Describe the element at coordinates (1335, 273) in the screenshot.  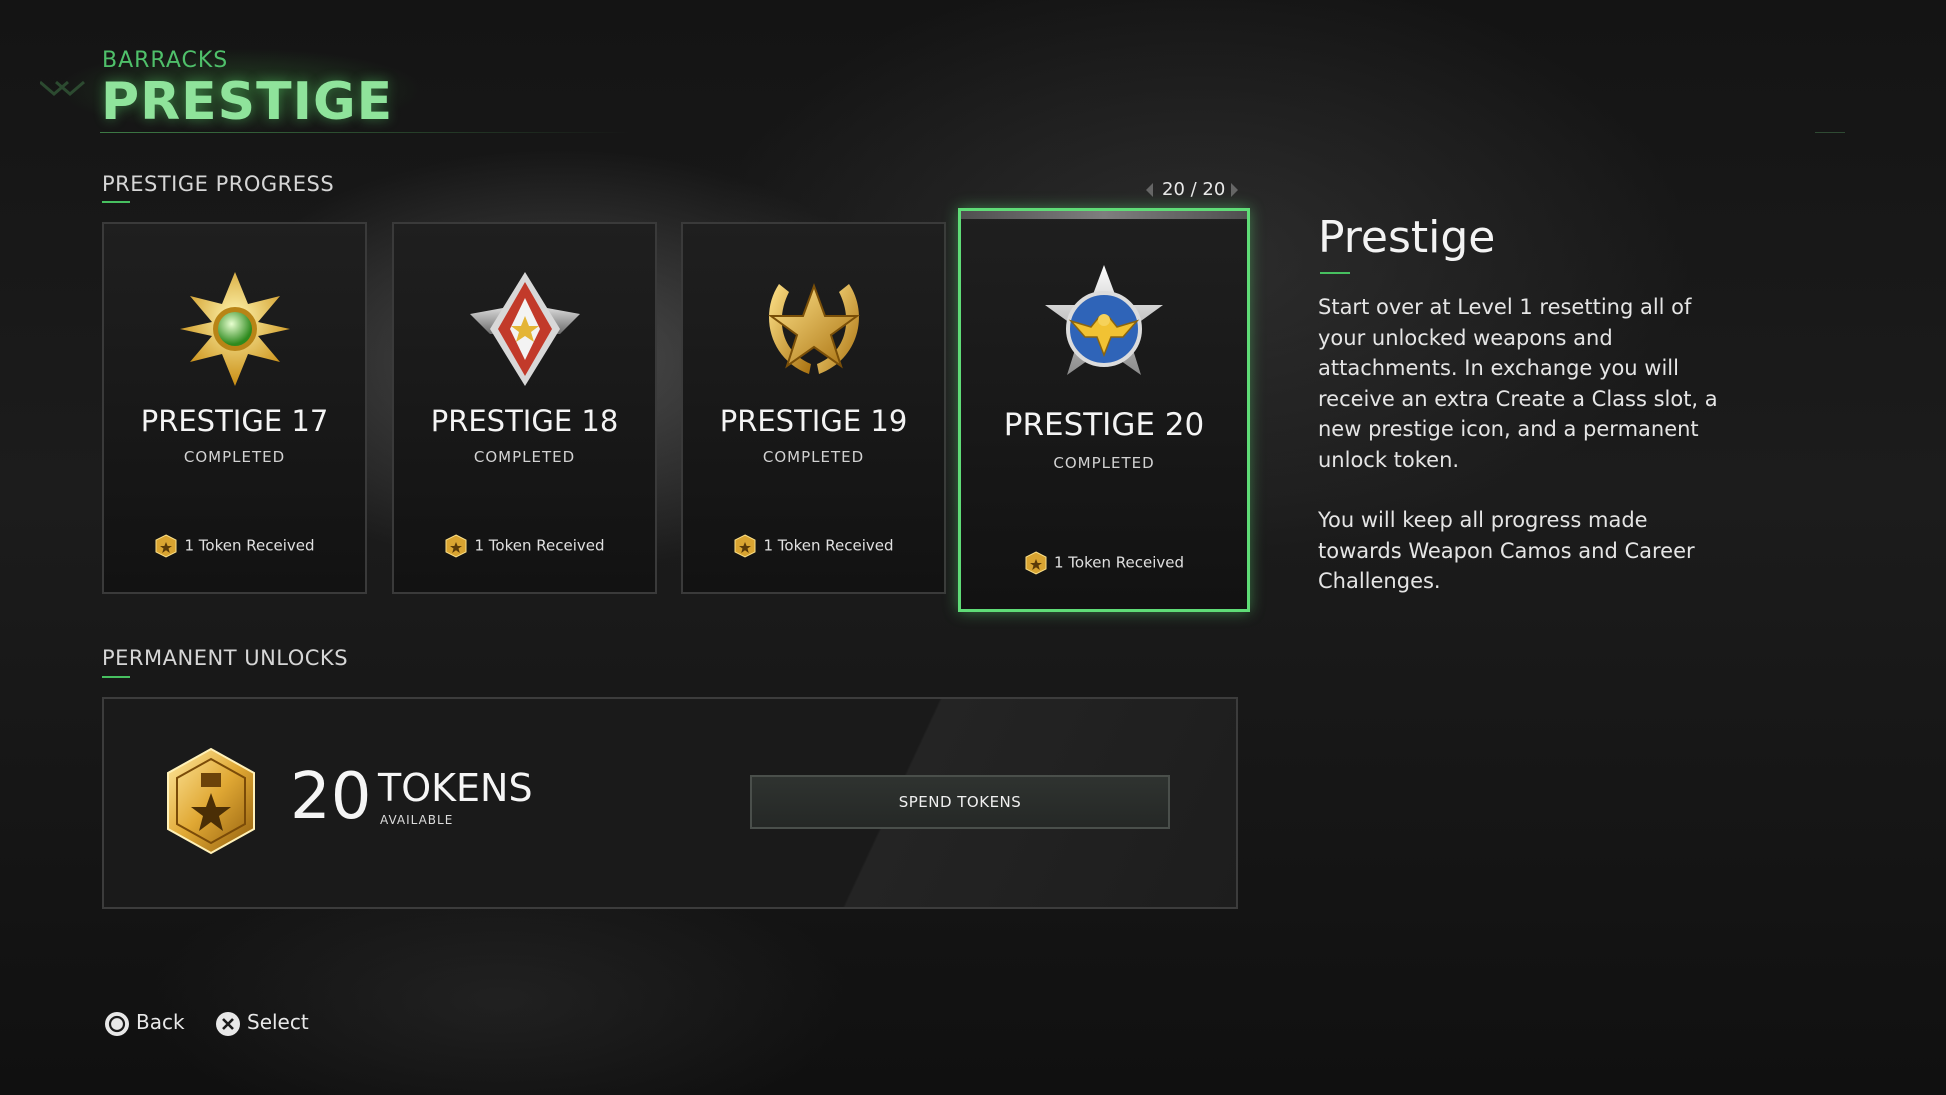
I see `detail-accent` at that location.